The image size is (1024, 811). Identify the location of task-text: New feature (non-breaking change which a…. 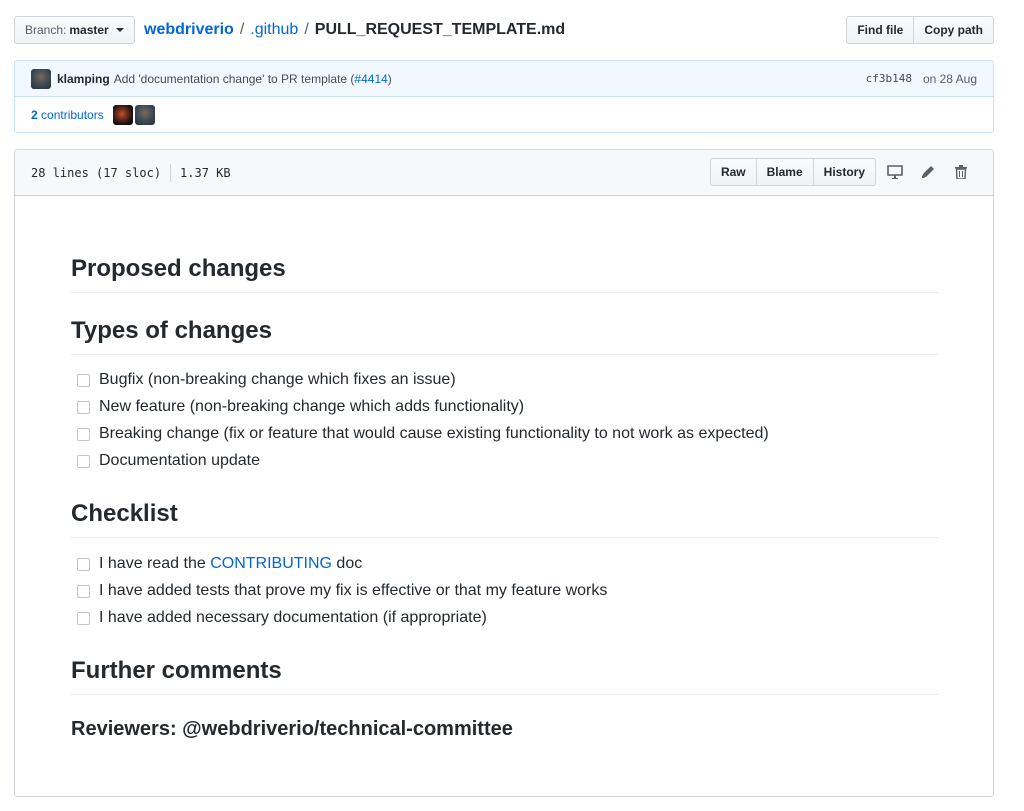
(312, 406).